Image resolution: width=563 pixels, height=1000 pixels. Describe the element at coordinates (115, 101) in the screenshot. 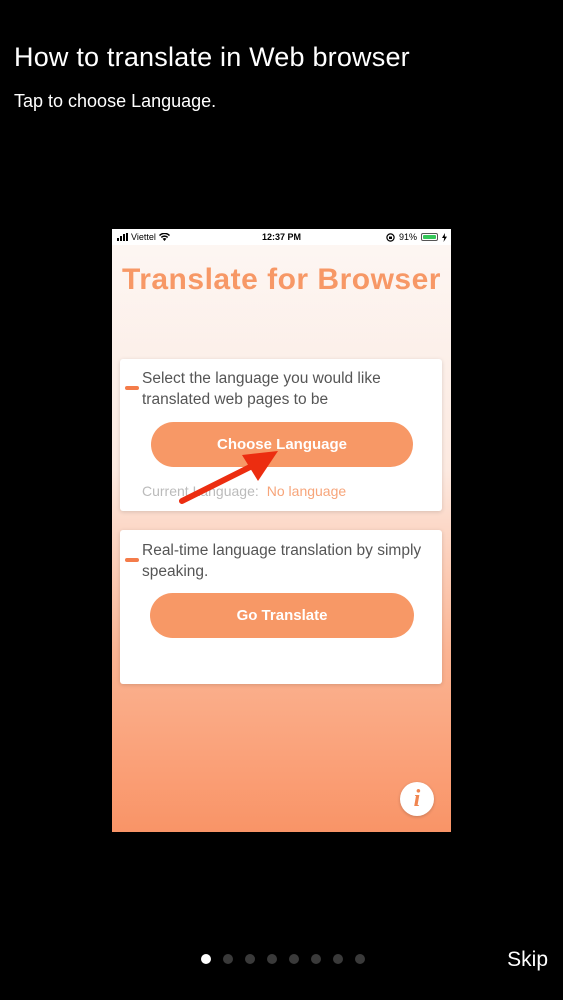

I see `page-subtitle: Tap to choose Language.` at that location.